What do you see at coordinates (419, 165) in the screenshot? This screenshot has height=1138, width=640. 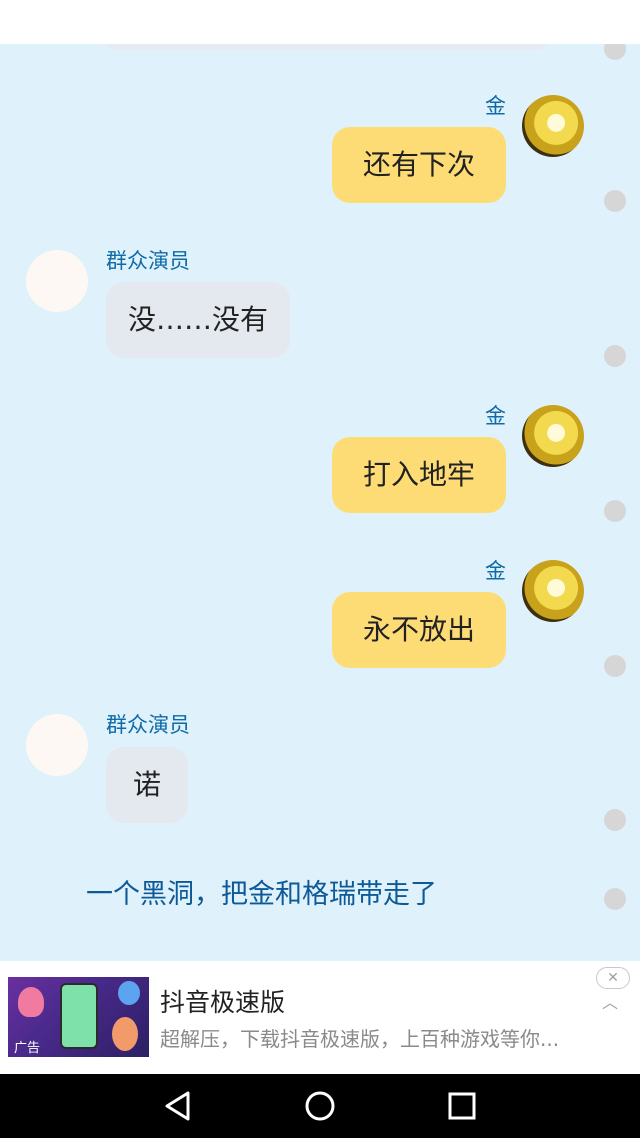 I see `message-bubble: 还有下次` at bounding box center [419, 165].